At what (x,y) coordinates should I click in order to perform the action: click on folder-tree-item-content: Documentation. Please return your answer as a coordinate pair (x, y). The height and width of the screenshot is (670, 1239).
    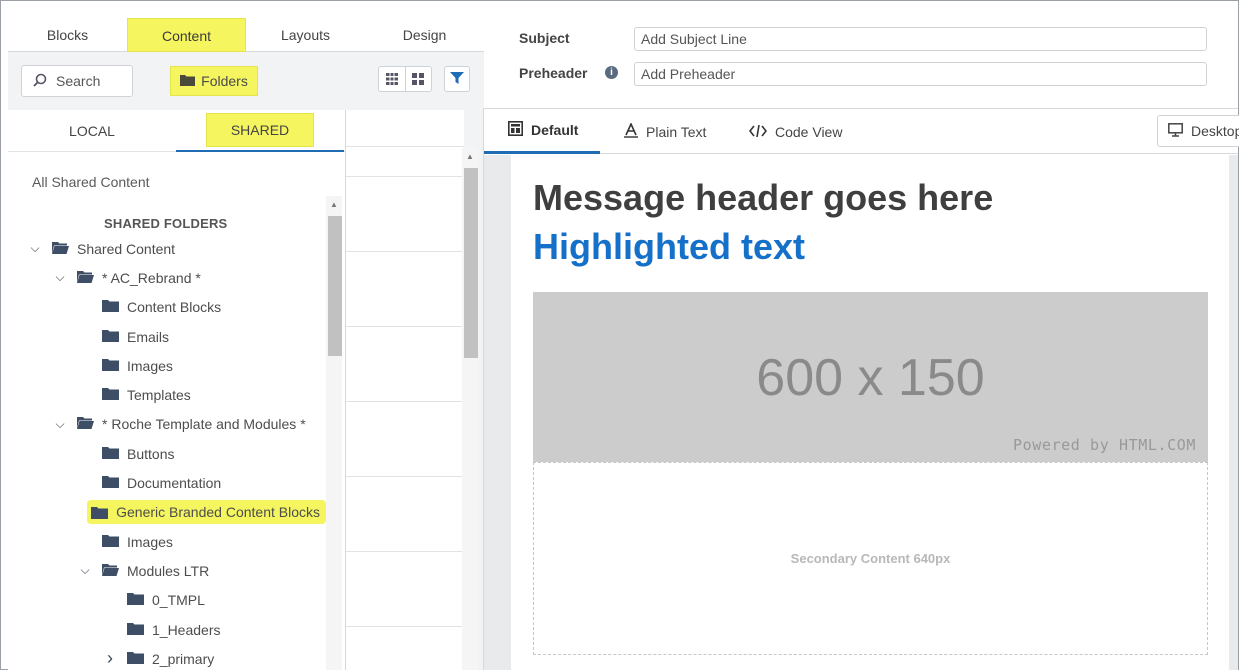
    Looking at the image, I should click on (161, 483).